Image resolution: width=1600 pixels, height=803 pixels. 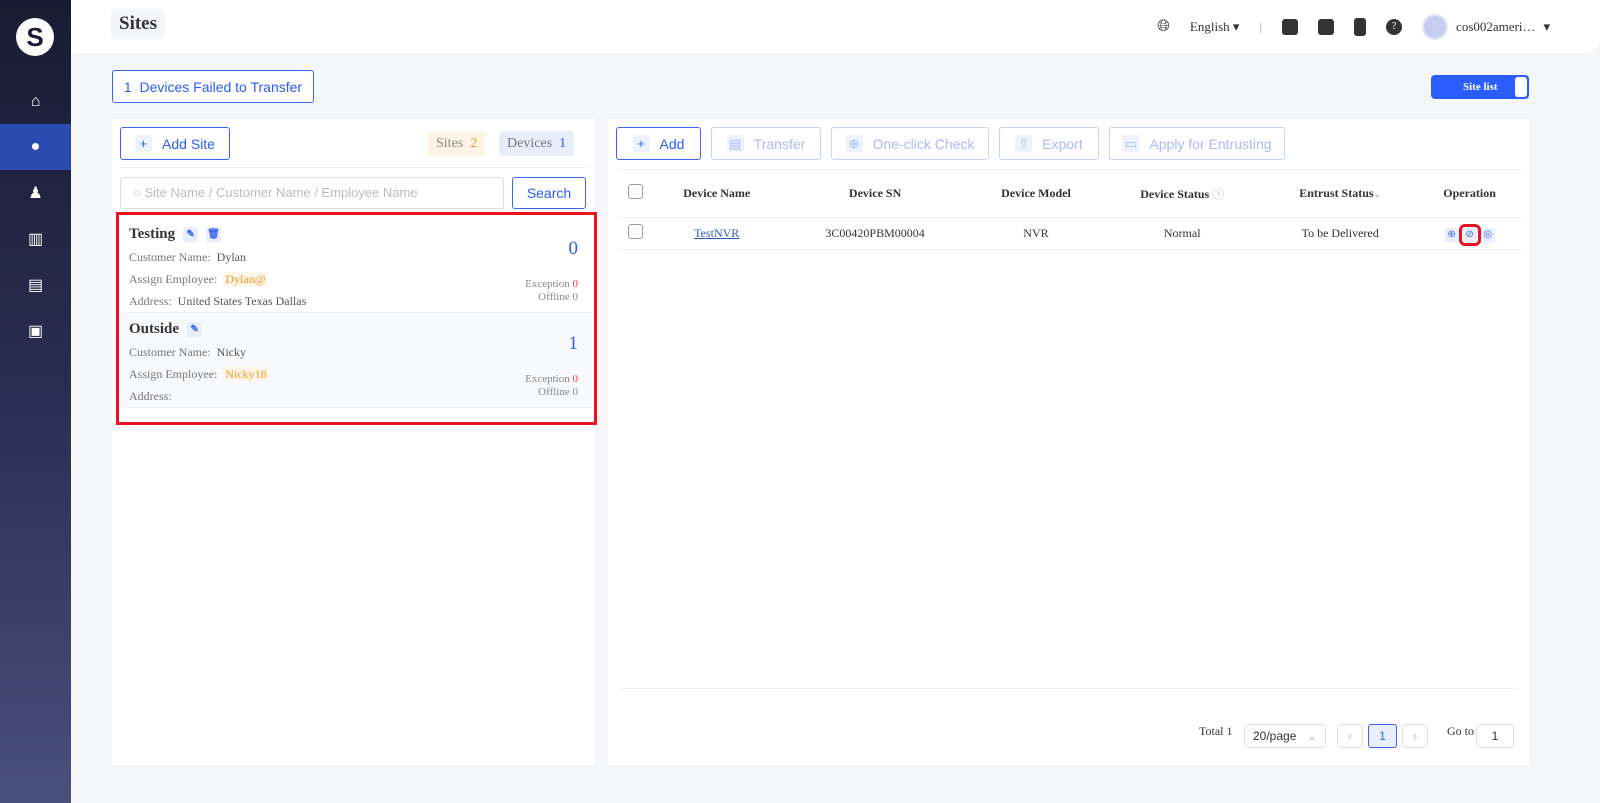 What do you see at coordinates (1521, 87) in the screenshot?
I see `toggle-knob` at bounding box center [1521, 87].